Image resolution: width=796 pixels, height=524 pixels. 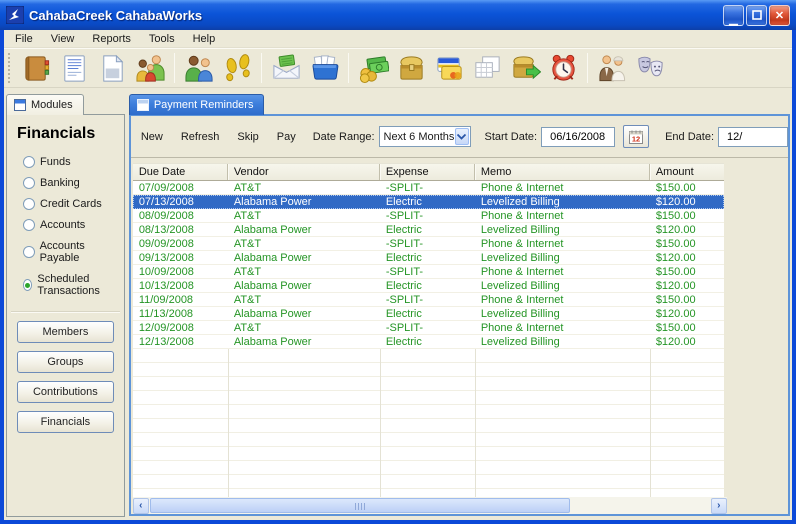 I want to click on new-button: New, so click(x=152, y=137).